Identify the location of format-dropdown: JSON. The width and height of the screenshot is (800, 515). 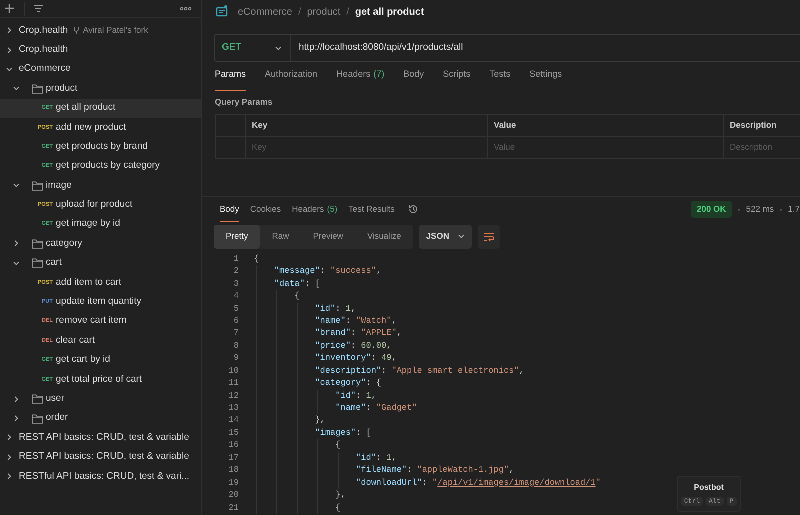
(445, 236).